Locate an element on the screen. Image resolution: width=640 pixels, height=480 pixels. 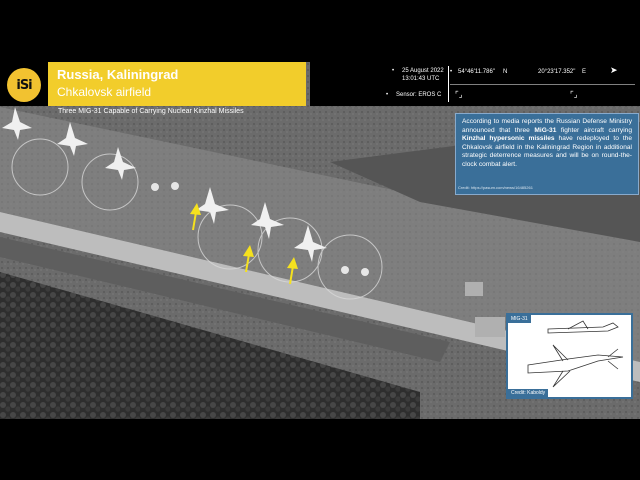
longitude-value: 20°23'17.352" is located at coordinates (557, 72).